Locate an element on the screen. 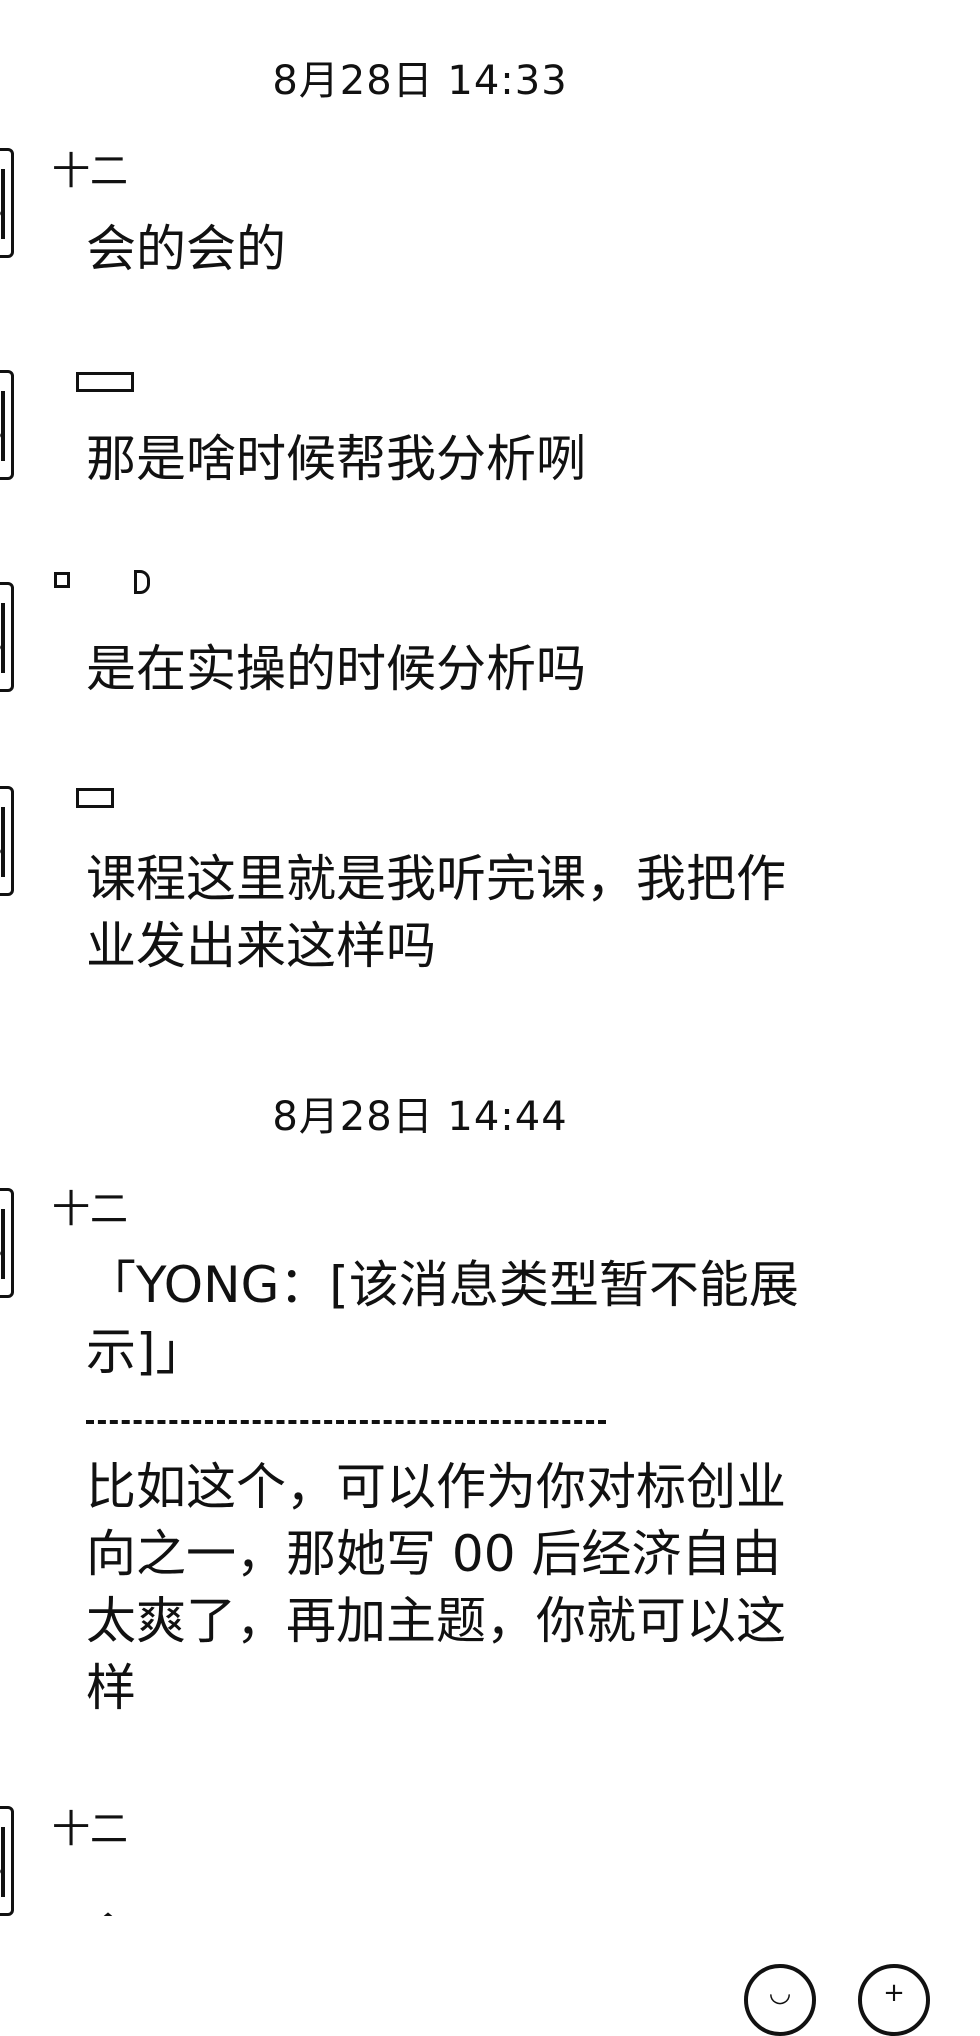  timestamp: 8月28日 14:33 is located at coordinates (420, 81).